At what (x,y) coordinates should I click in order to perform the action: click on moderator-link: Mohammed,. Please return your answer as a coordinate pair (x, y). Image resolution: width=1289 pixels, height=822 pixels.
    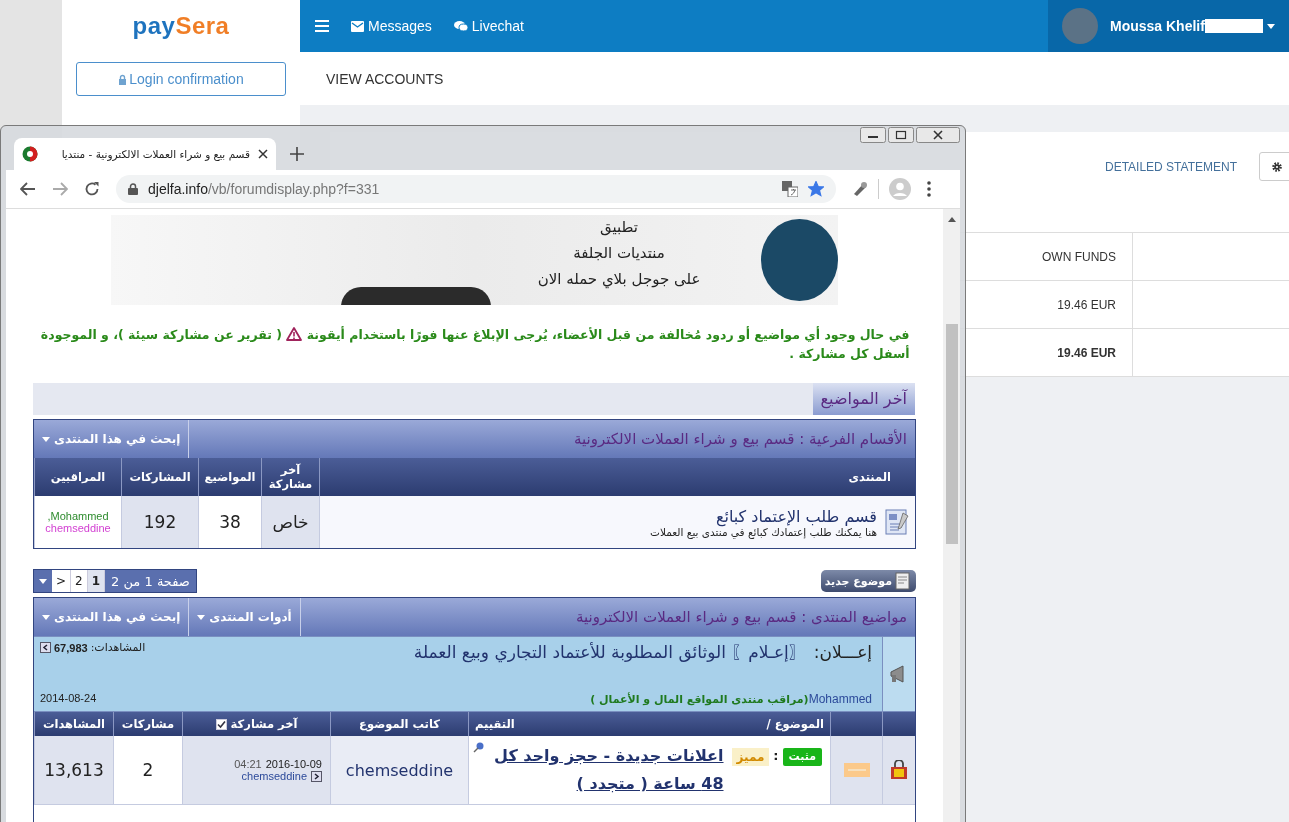
    Looking at the image, I should click on (78, 516).